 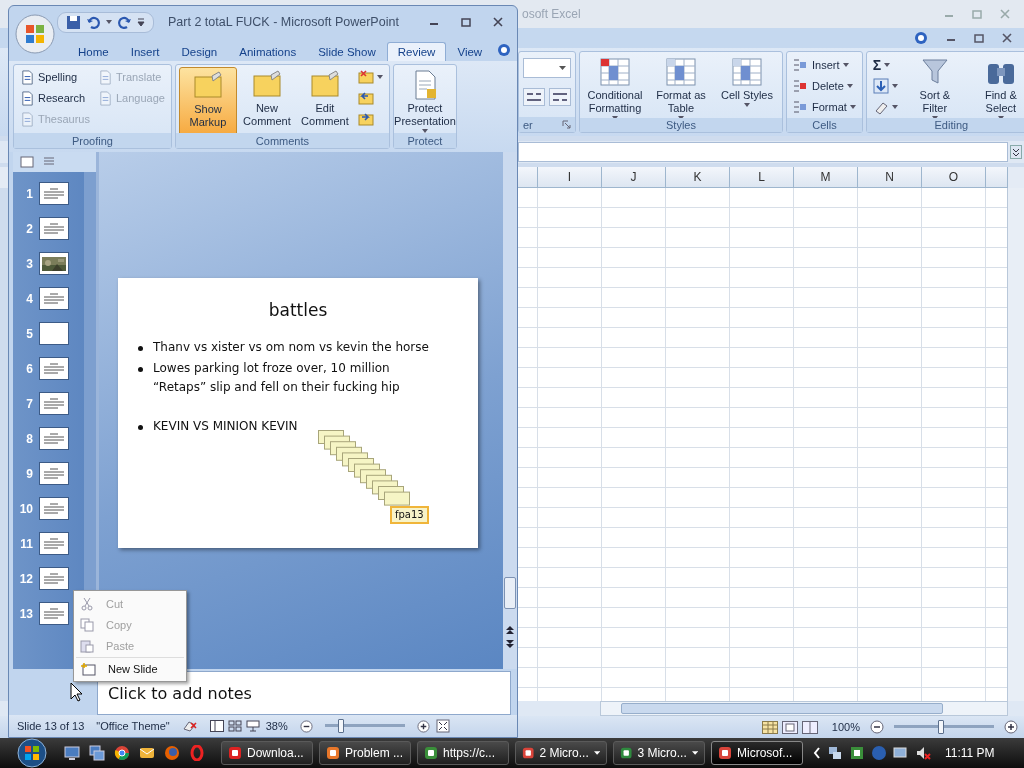 What do you see at coordinates (762, 177) in the screenshot?
I see `column-header: L` at bounding box center [762, 177].